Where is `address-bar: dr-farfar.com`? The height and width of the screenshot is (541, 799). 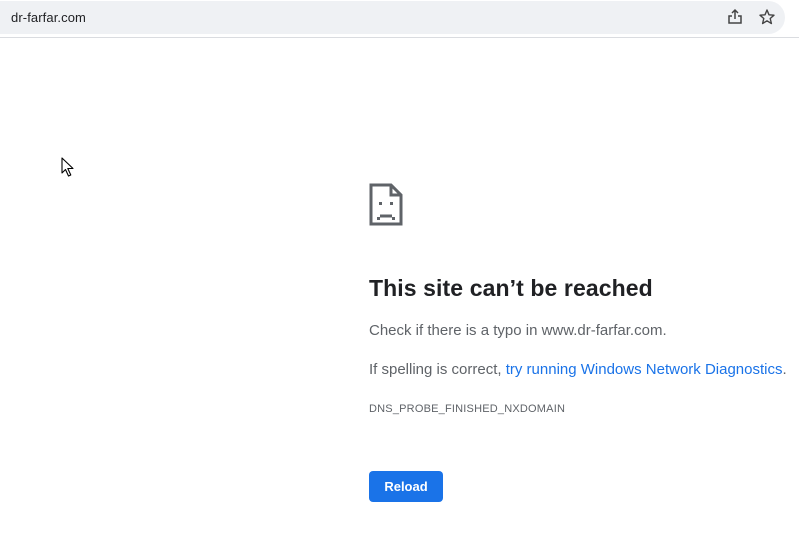
address-bar: dr-farfar.com is located at coordinates (399, 19).